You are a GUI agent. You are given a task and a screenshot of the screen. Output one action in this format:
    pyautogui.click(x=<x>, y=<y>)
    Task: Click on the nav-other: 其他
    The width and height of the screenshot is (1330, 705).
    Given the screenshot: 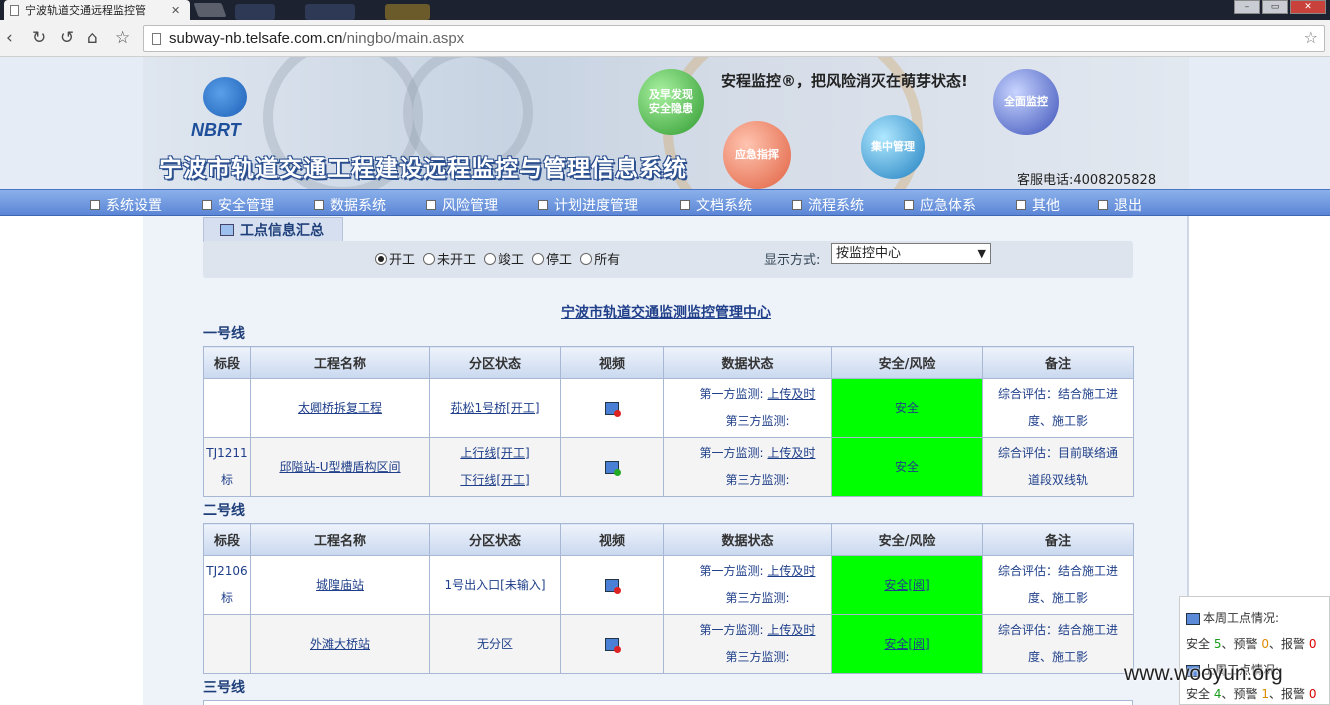 What is the action you would take?
    pyautogui.click(x=1038, y=205)
    